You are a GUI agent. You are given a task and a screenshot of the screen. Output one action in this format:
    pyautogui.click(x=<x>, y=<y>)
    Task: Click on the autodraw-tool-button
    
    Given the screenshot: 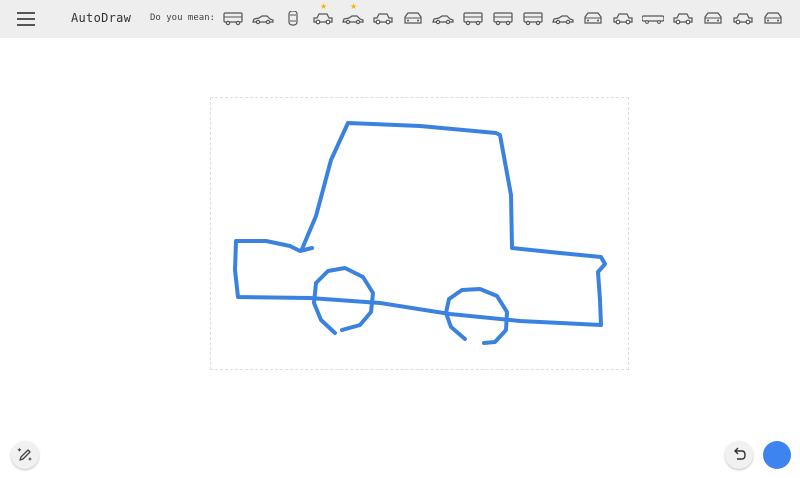 What is the action you would take?
    pyautogui.click(x=25, y=455)
    